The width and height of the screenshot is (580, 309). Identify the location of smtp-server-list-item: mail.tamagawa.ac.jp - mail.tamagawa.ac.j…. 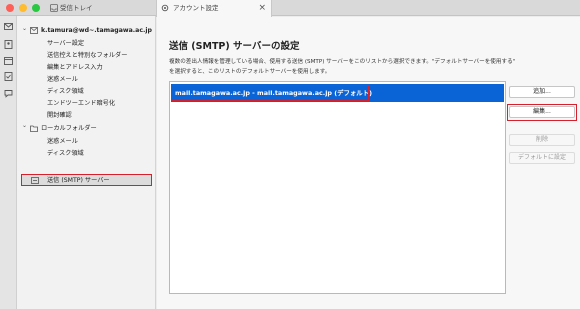
(337, 93).